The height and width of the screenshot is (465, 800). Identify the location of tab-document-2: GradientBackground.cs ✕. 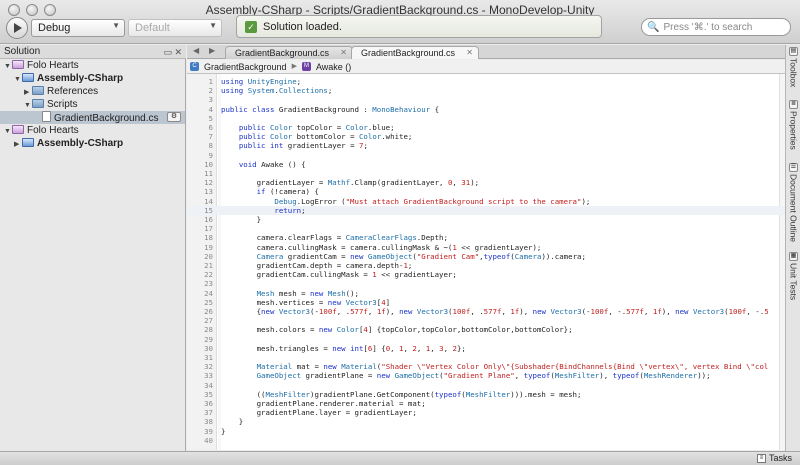
(415, 52).